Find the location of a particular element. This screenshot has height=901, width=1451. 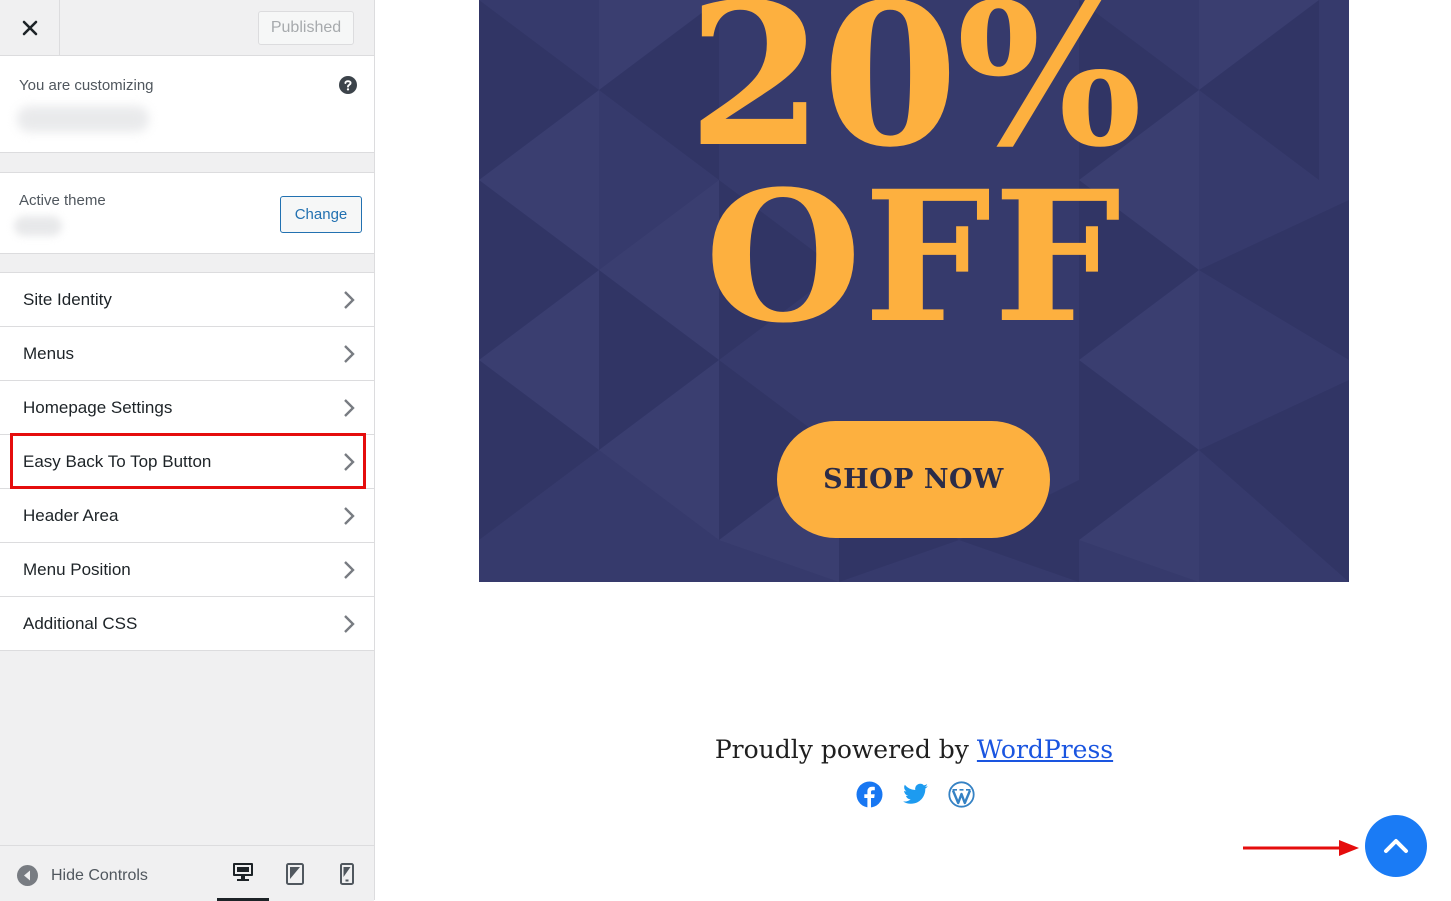

close-icon is located at coordinates (29, 27).